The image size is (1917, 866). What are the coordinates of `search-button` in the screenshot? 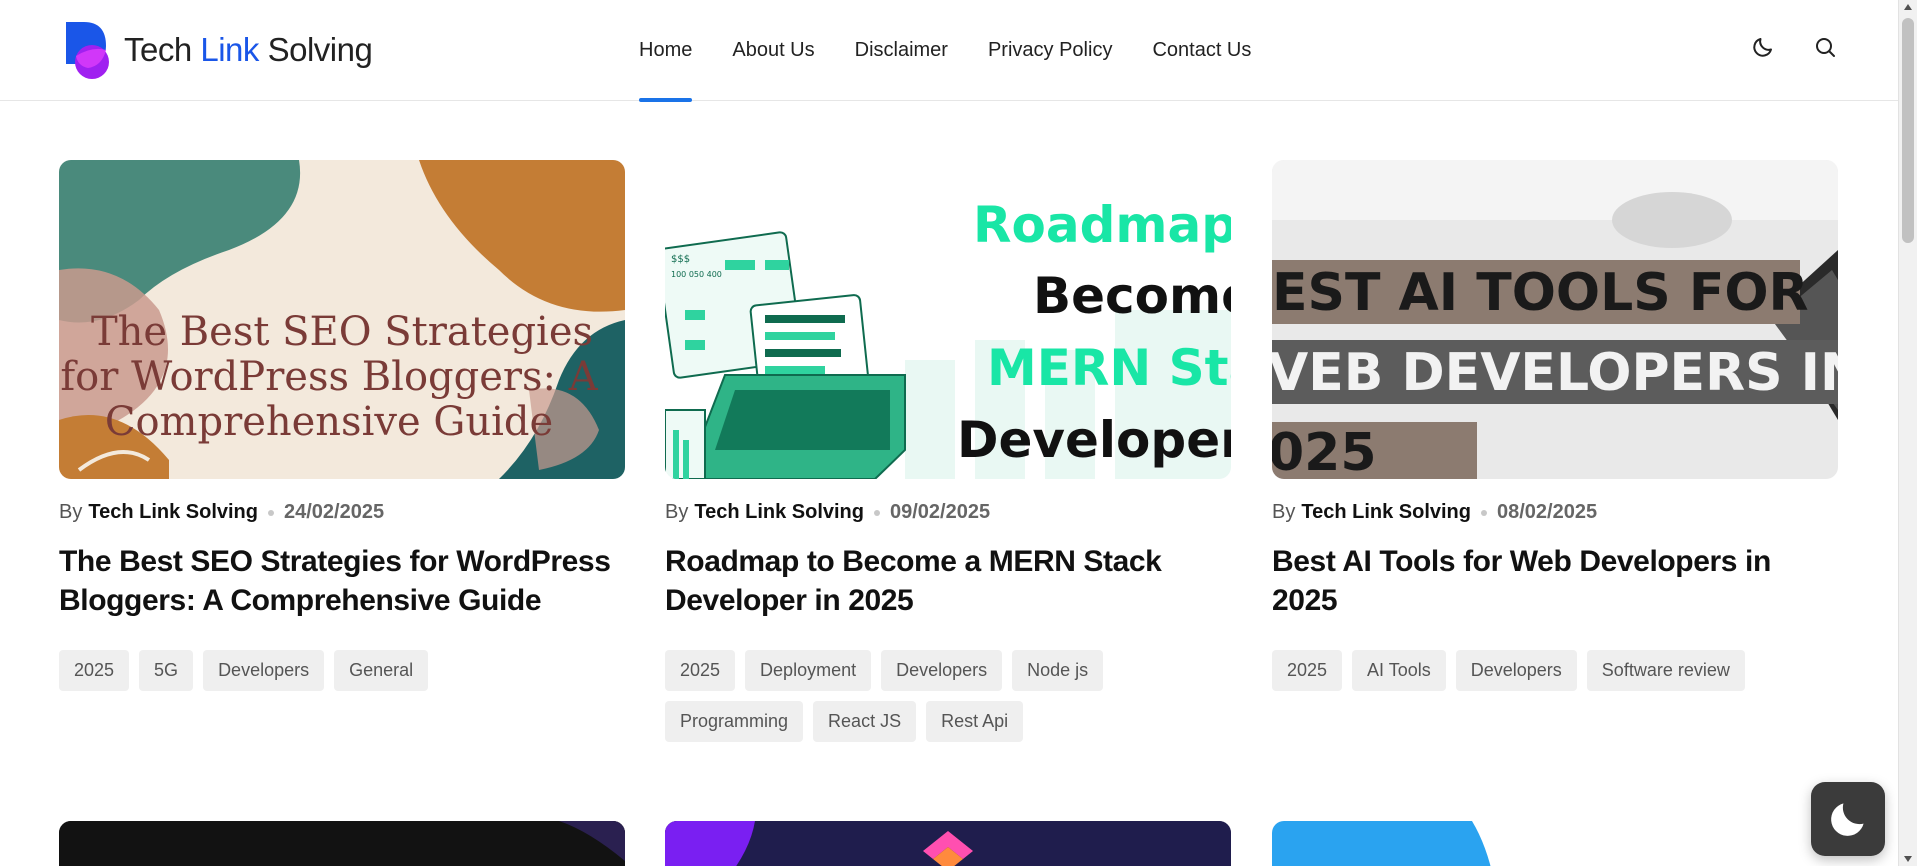 It's located at (1825, 47).